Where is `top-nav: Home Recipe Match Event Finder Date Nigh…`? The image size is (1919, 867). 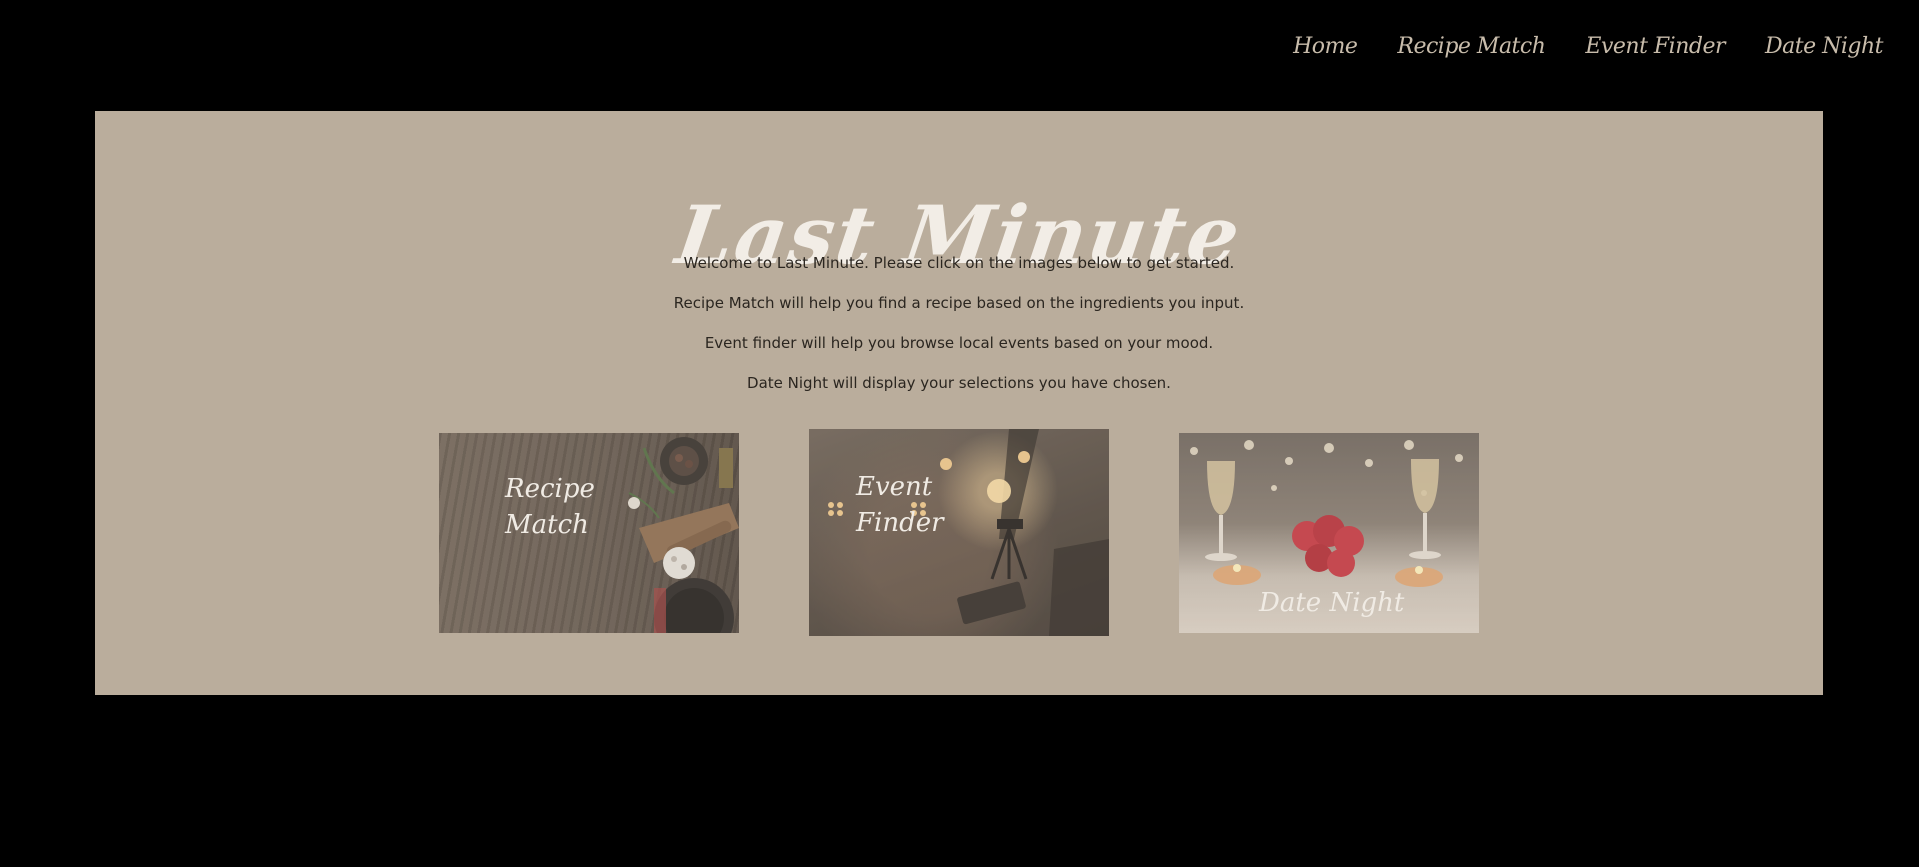
top-nav: Home Recipe Match Event Finder Date Nigh… is located at coordinates (1588, 46).